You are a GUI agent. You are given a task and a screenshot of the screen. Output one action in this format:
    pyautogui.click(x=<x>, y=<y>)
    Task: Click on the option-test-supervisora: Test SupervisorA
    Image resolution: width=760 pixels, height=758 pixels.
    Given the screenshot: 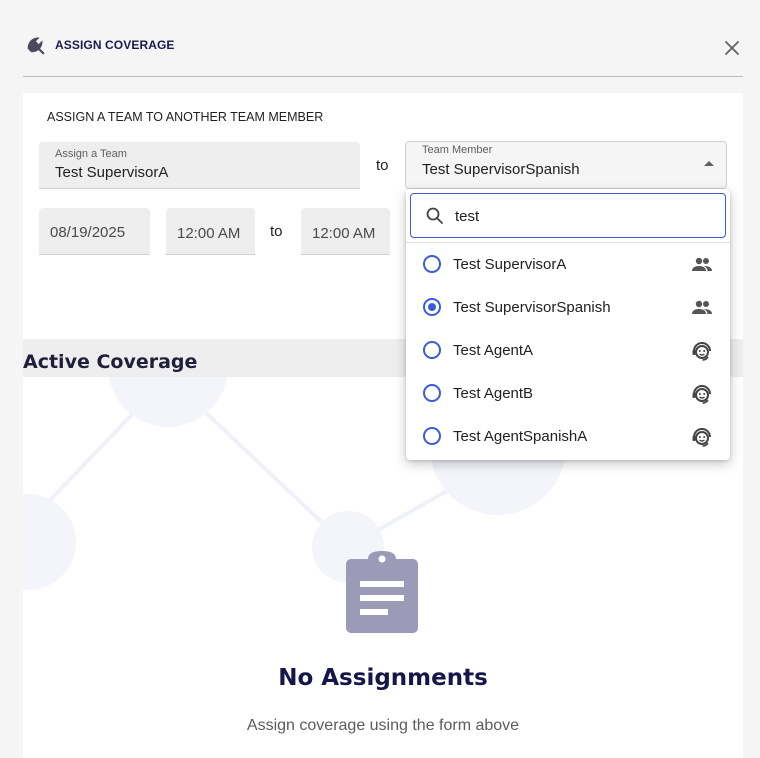 What is the action you would take?
    pyautogui.click(x=568, y=264)
    